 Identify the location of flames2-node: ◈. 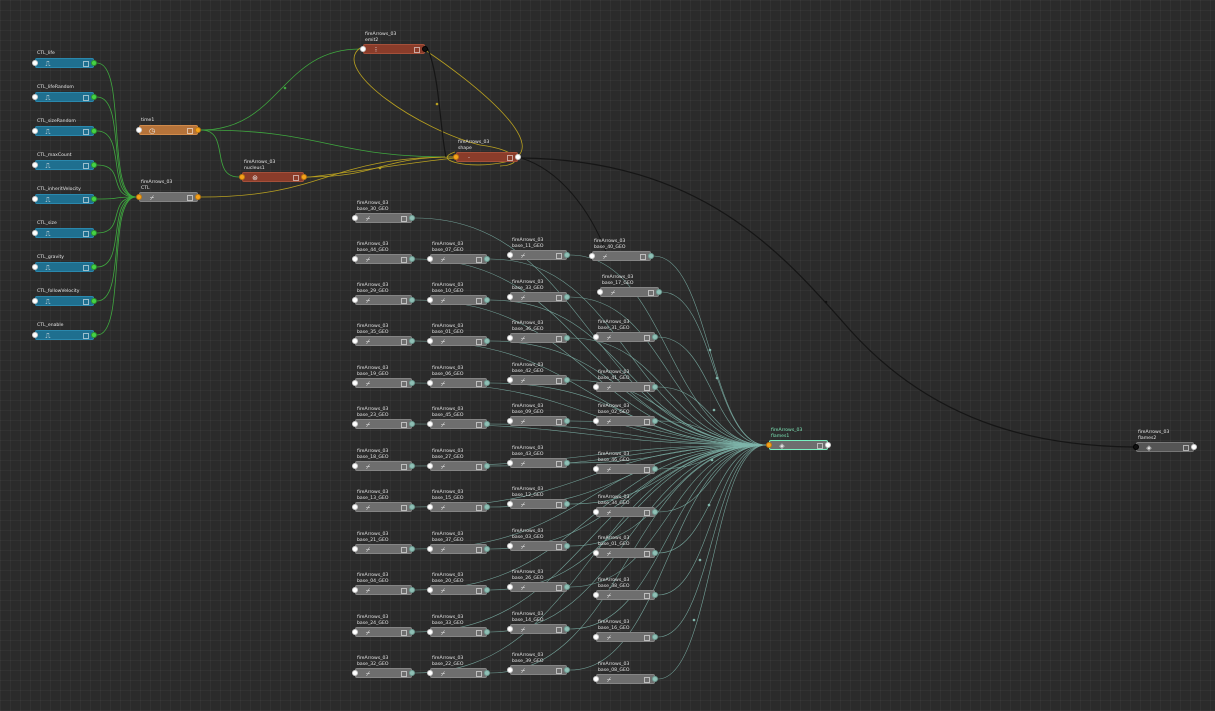
(1165, 447).